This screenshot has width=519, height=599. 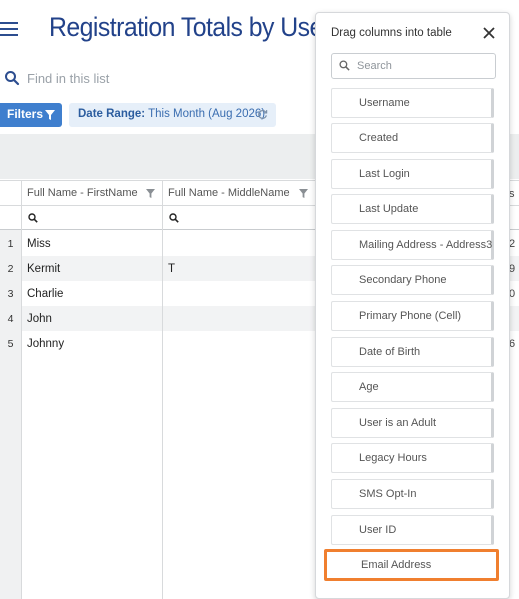 I want to click on column-item-date-of-birth: Date of Birth, so click(x=412, y=352).